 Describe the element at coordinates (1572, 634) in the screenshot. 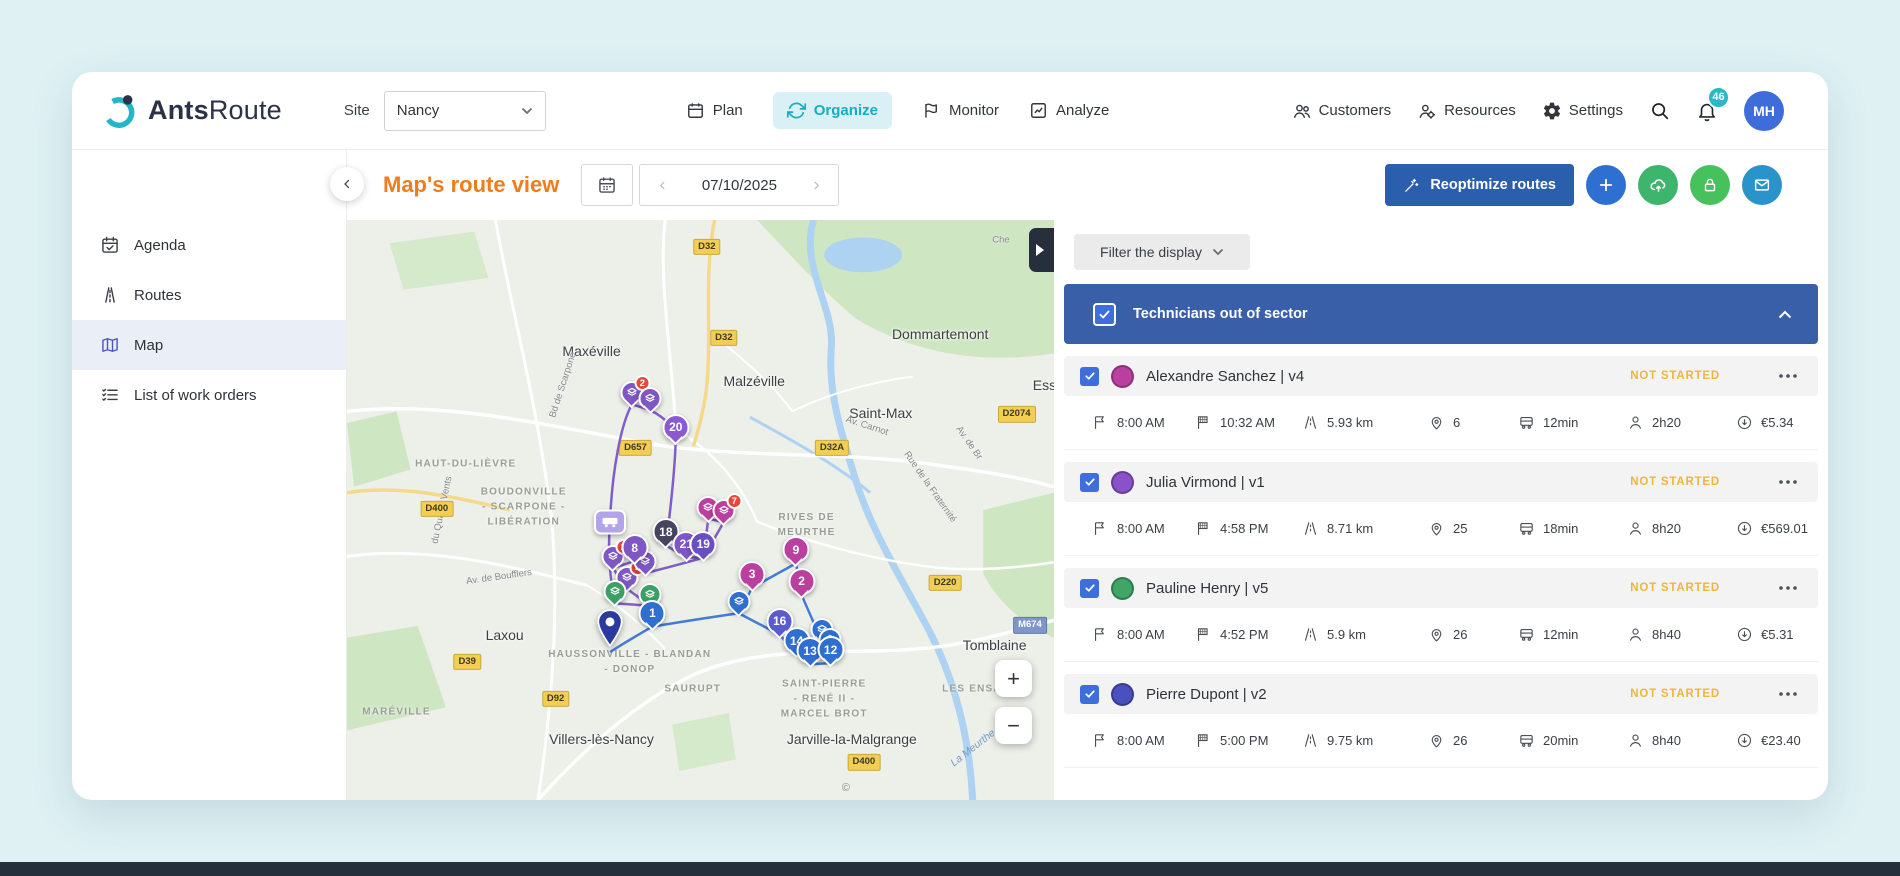

I see `drive-time-stat: 12min` at that location.